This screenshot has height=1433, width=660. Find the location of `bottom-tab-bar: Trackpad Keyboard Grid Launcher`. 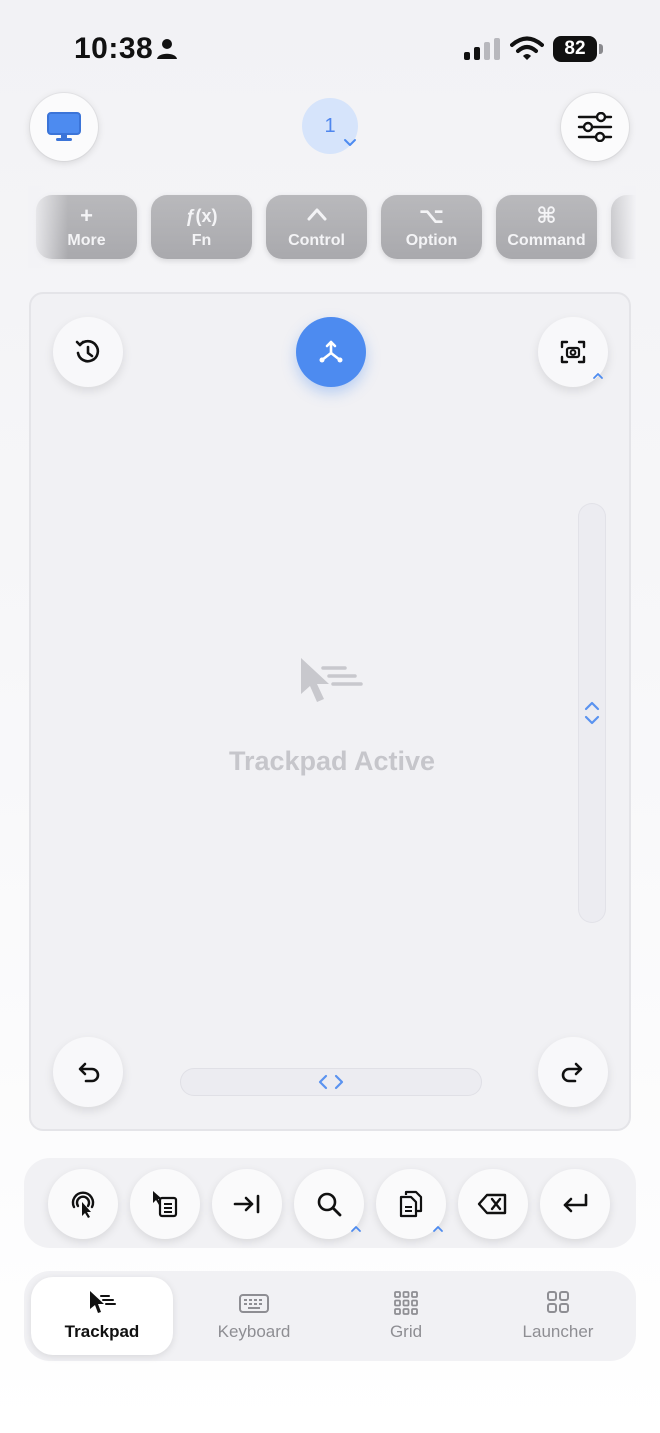

bottom-tab-bar: Trackpad Keyboard Grid Launcher is located at coordinates (330, 1316).